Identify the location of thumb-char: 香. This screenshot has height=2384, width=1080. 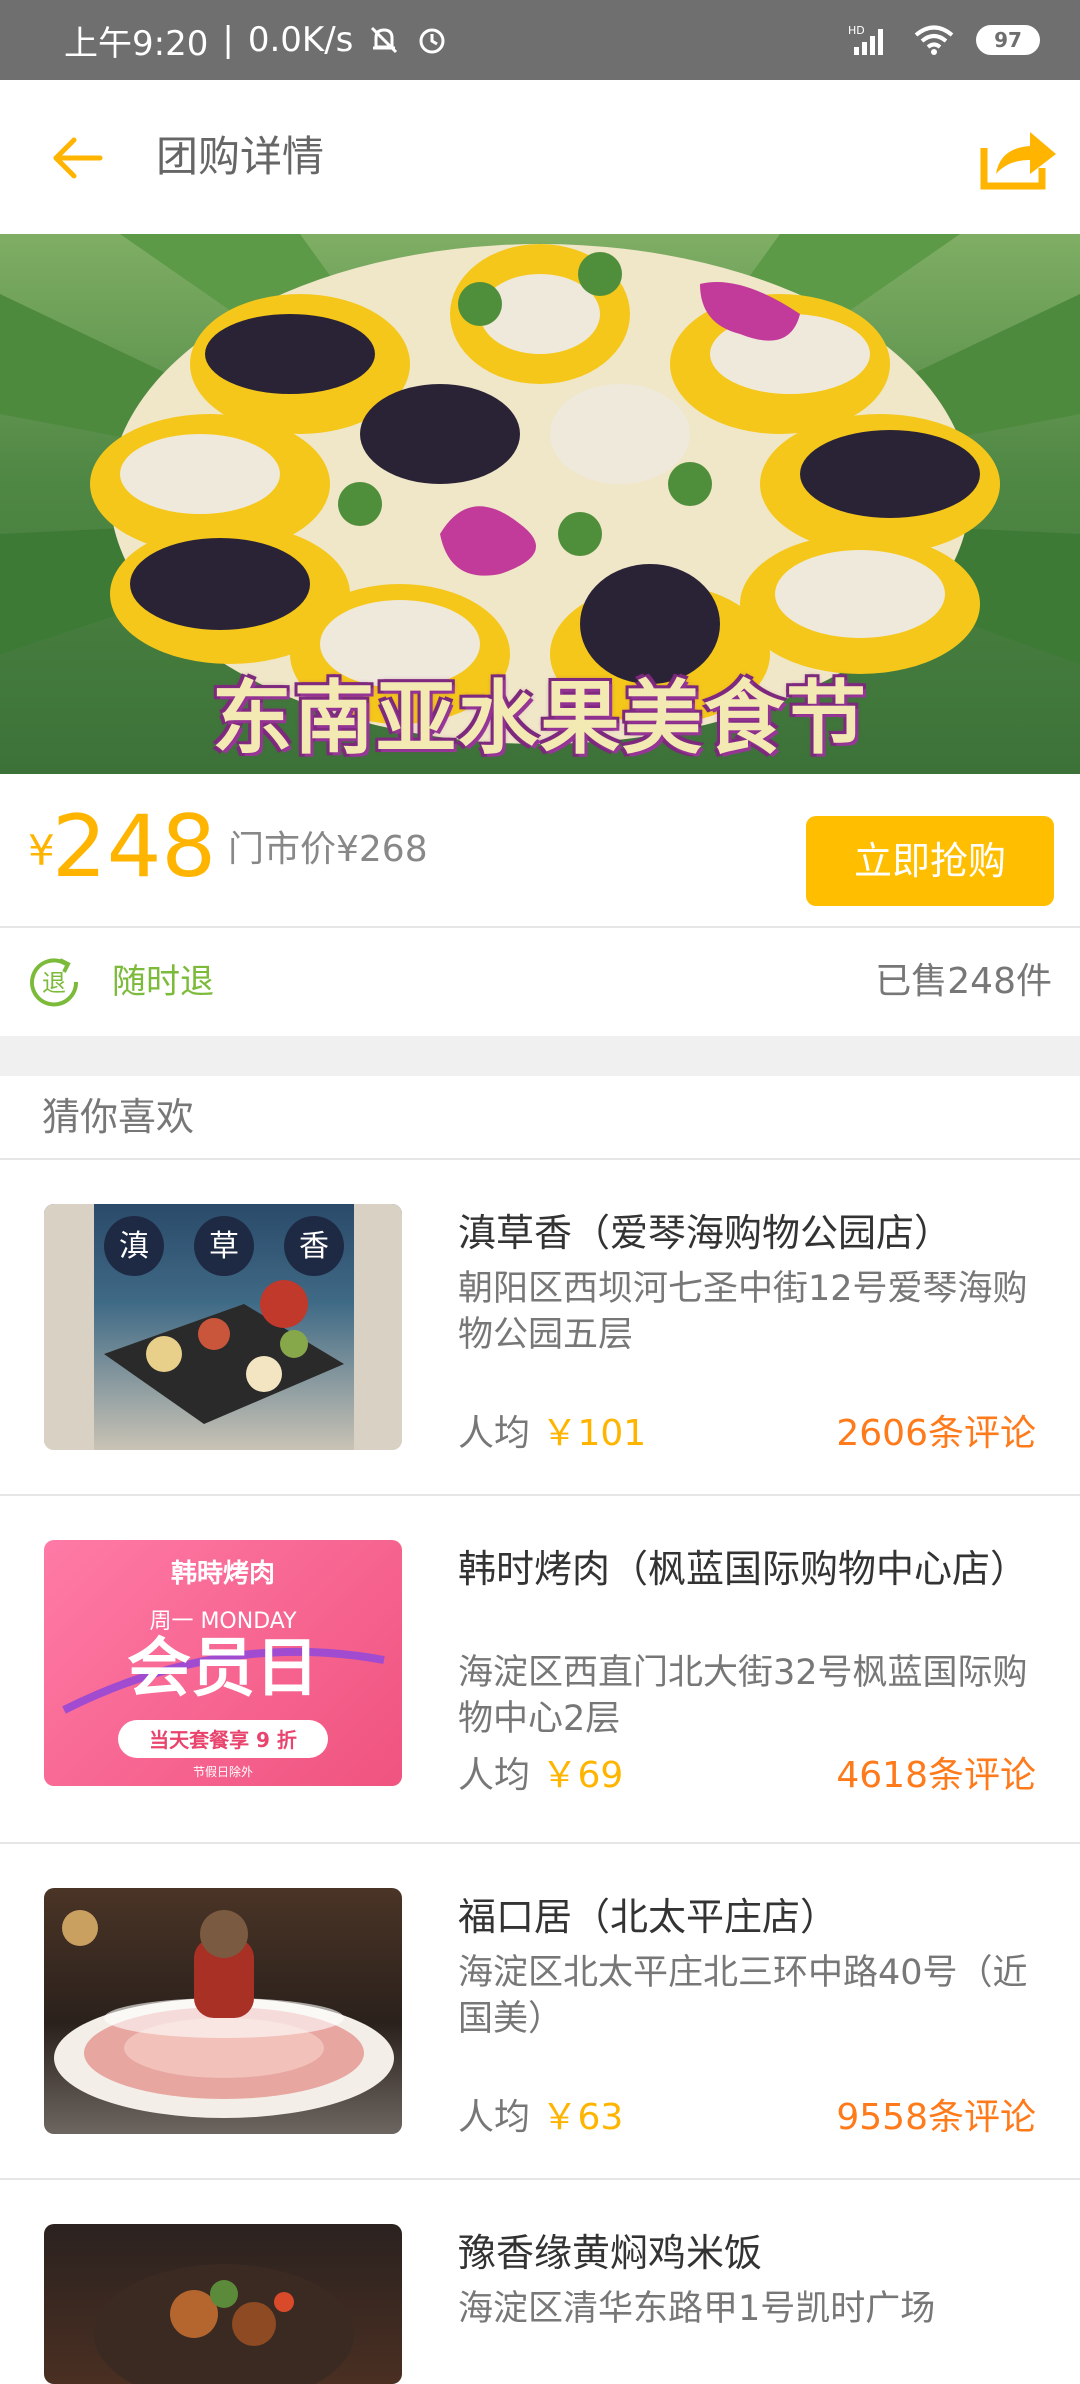
(314, 1246).